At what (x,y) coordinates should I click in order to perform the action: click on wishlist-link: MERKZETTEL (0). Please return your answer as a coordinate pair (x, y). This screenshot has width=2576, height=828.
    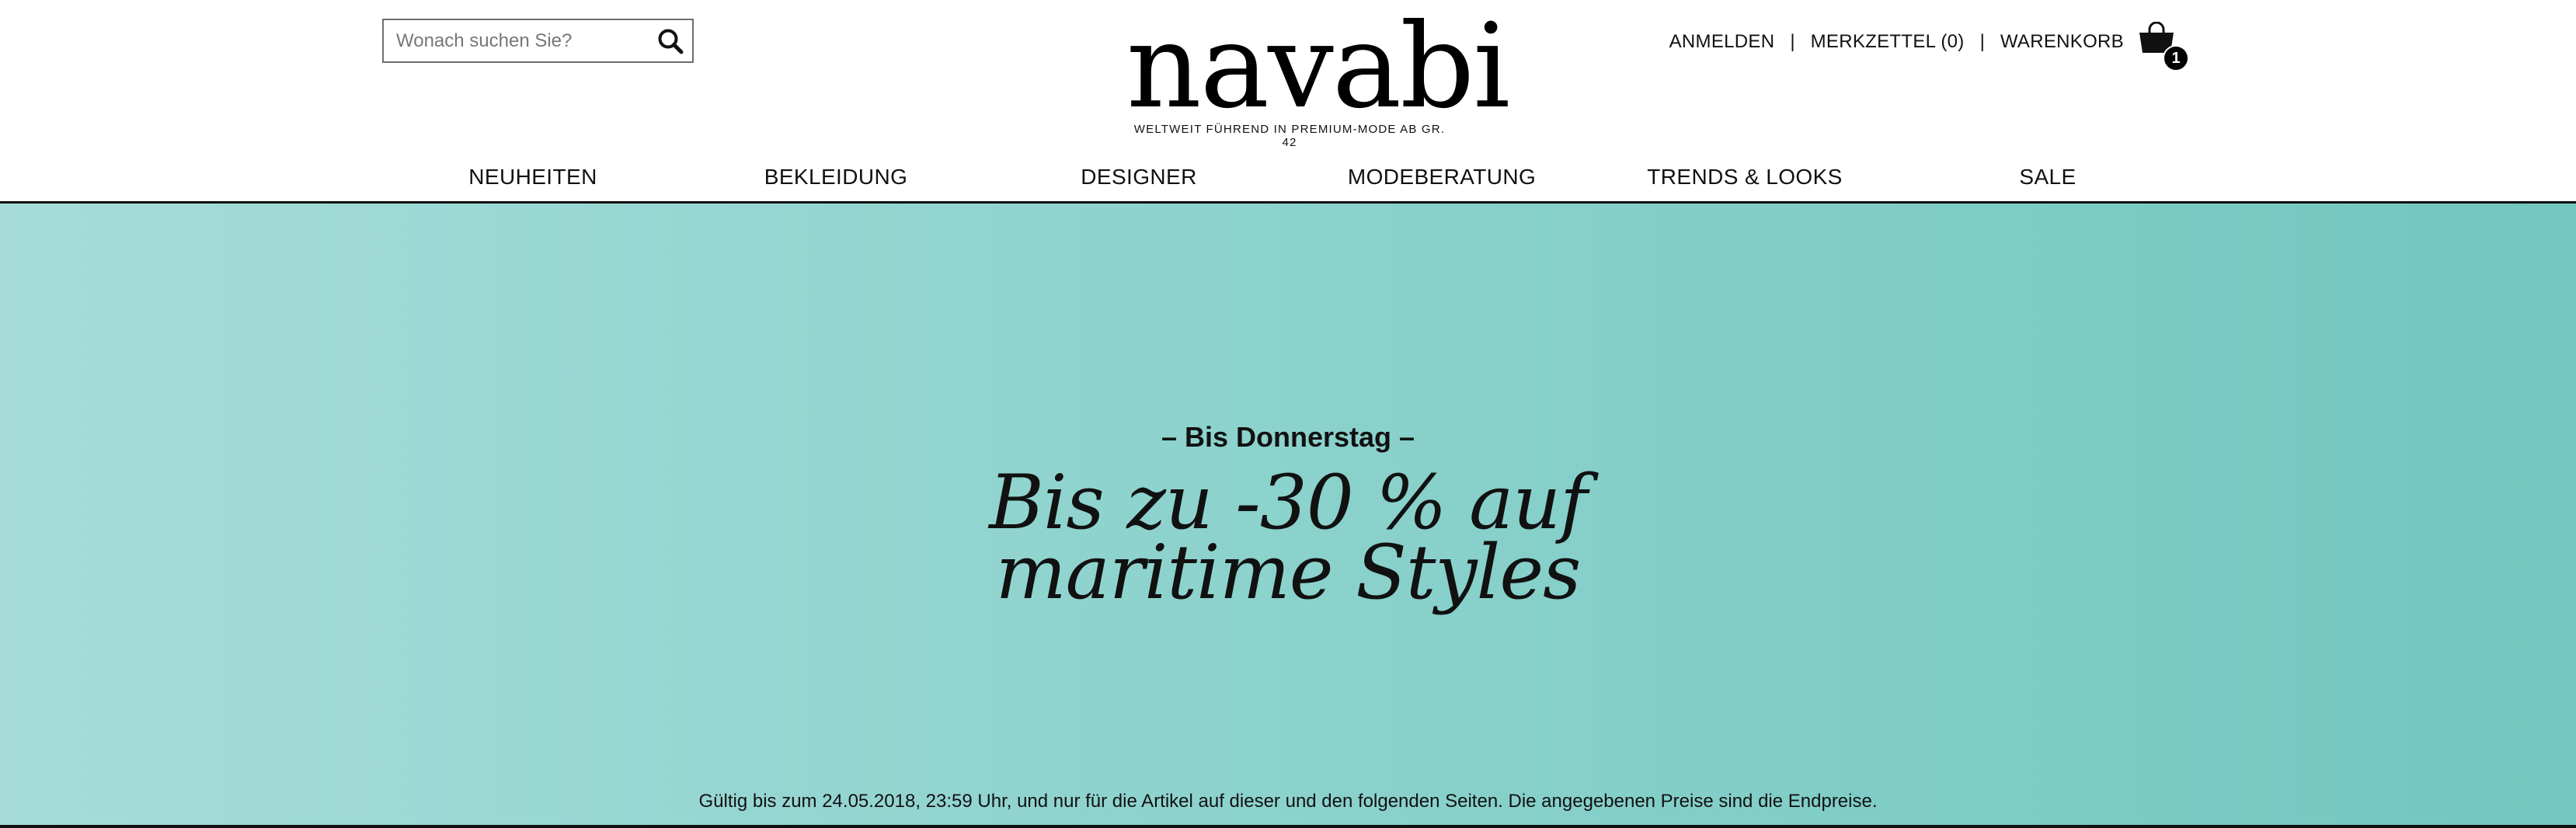
    Looking at the image, I should click on (1888, 42).